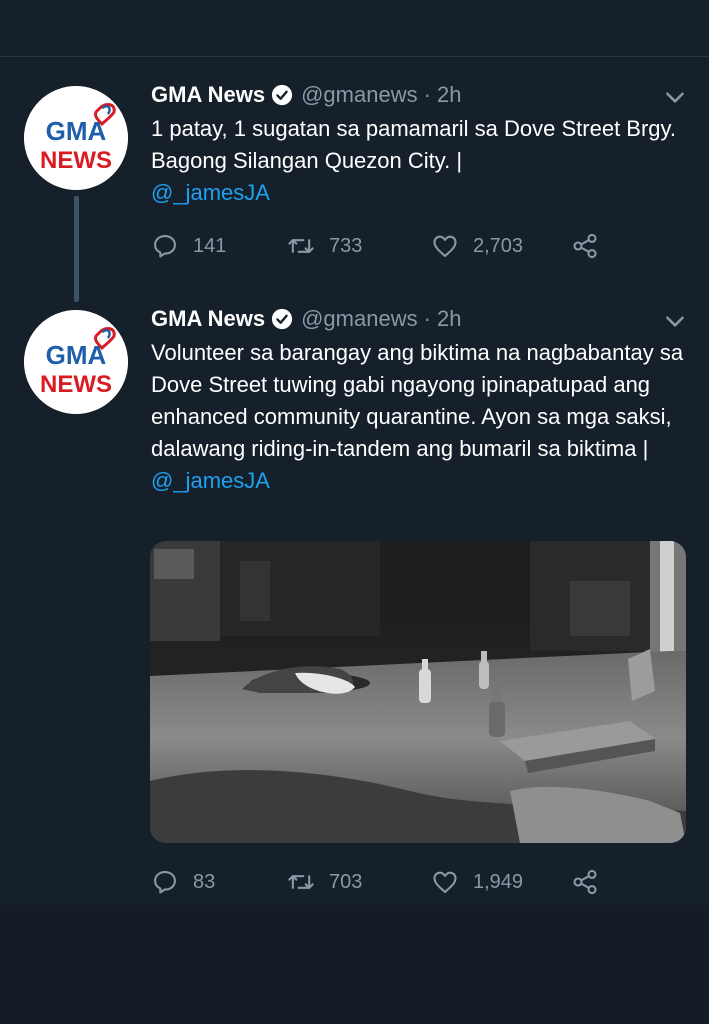 The width and height of the screenshot is (709, 1024). What do you see at coordinates (324, 882) in the screenshot?
I see `retweet-button: 703` at bounding box center [324, 882].